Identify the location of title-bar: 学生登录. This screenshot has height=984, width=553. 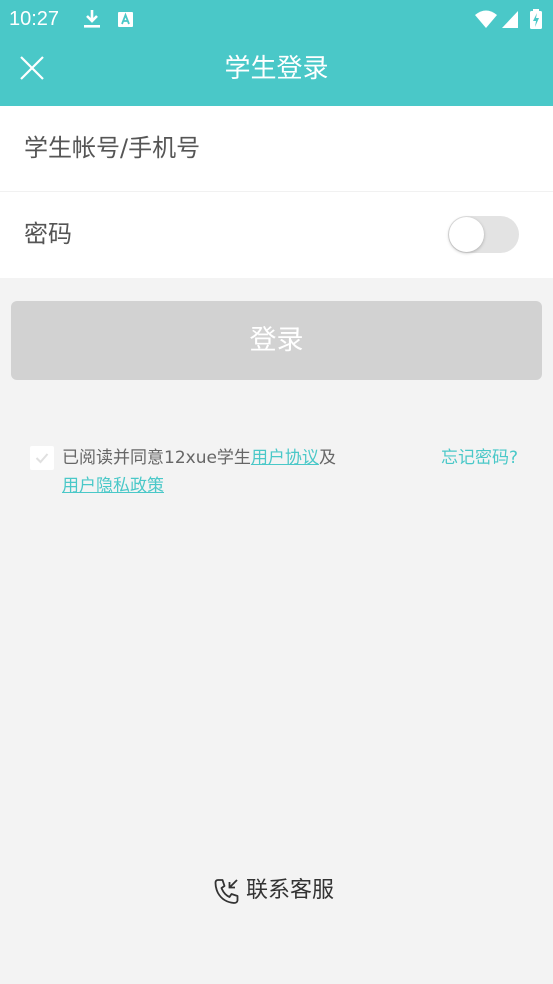
(276, 72).